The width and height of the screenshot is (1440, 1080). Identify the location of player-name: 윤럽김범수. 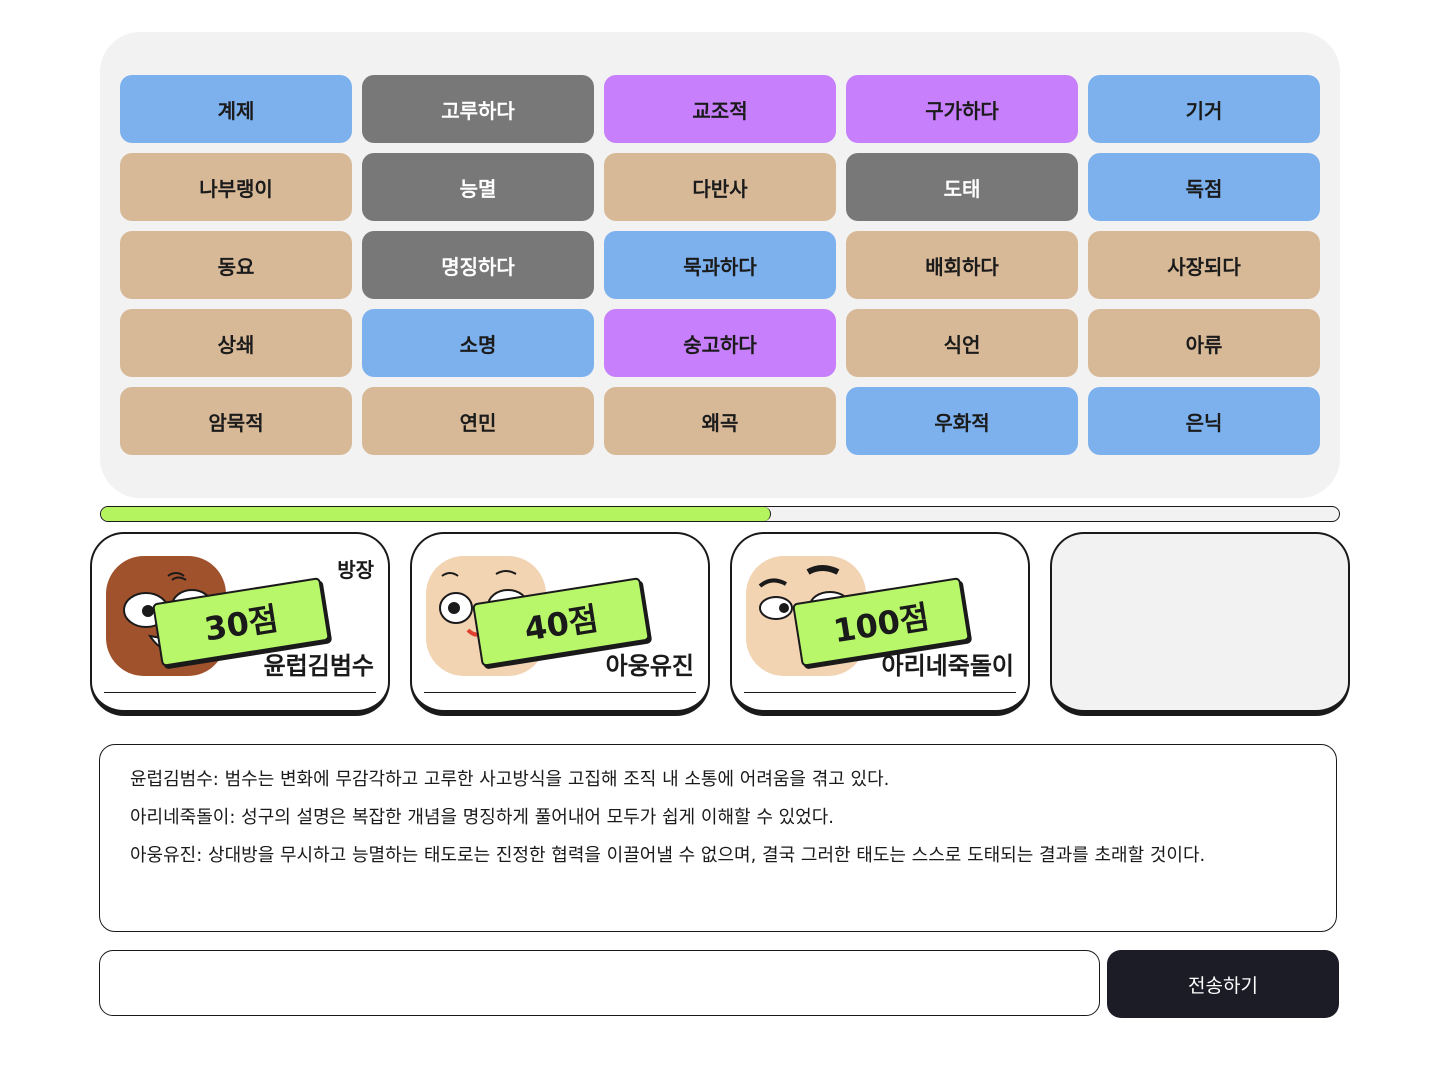
(318, 666).